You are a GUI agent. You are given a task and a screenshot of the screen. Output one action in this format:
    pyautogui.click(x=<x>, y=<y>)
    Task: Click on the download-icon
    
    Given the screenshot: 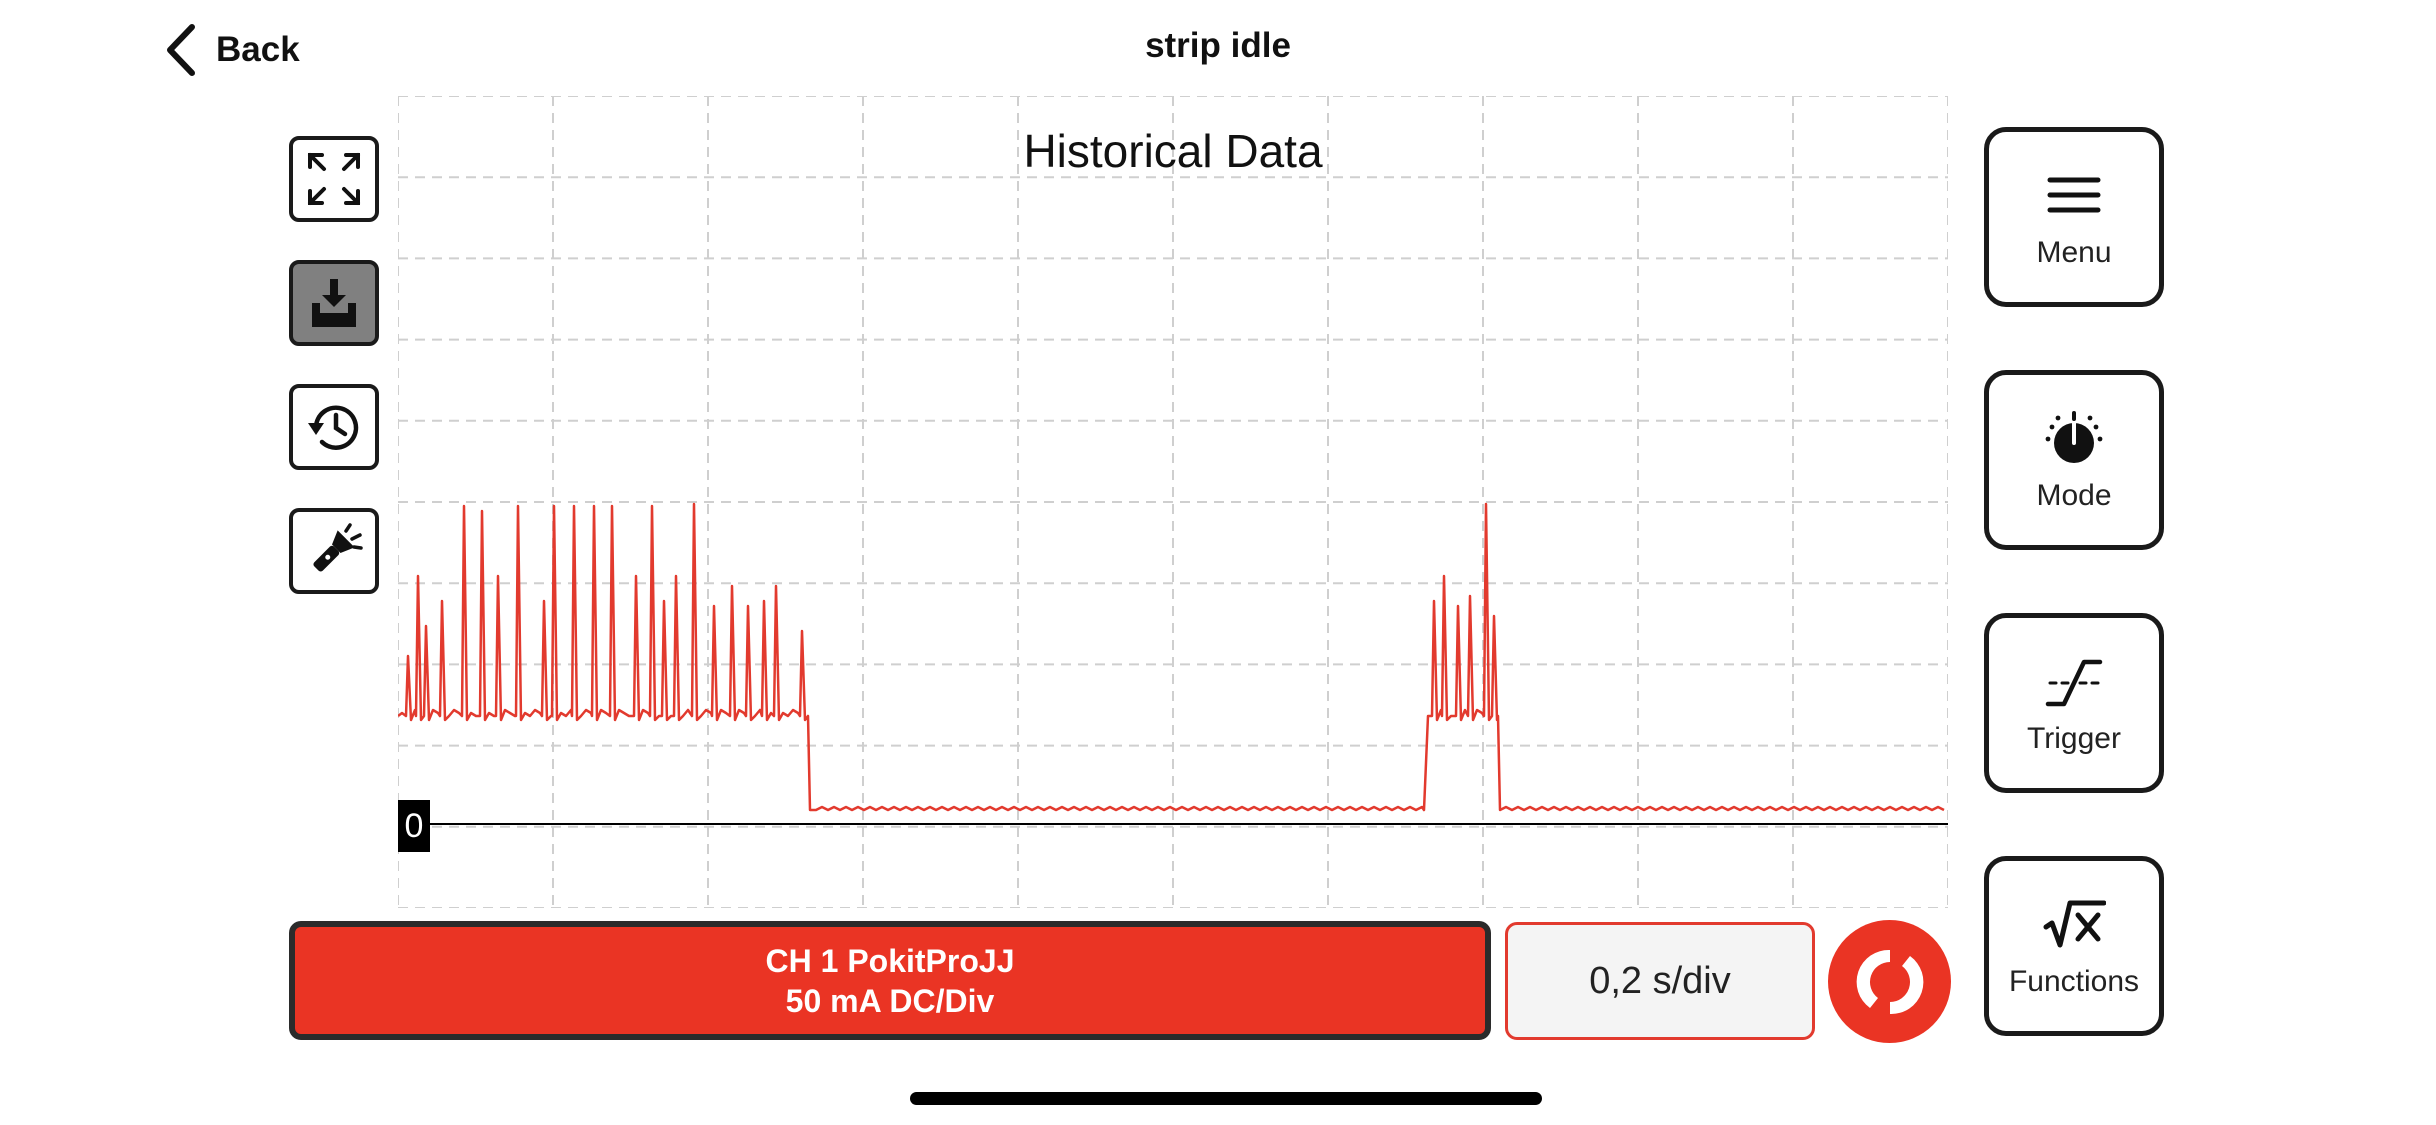 What is the action you would take?
    pyautogui.click(x=334, y=303)
    